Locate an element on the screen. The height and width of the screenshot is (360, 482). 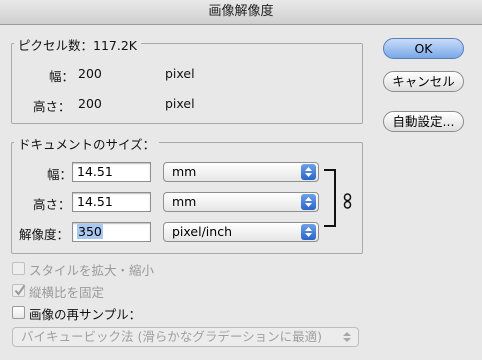
pixel-height-value: 200 is located at coordinates (90, 103).